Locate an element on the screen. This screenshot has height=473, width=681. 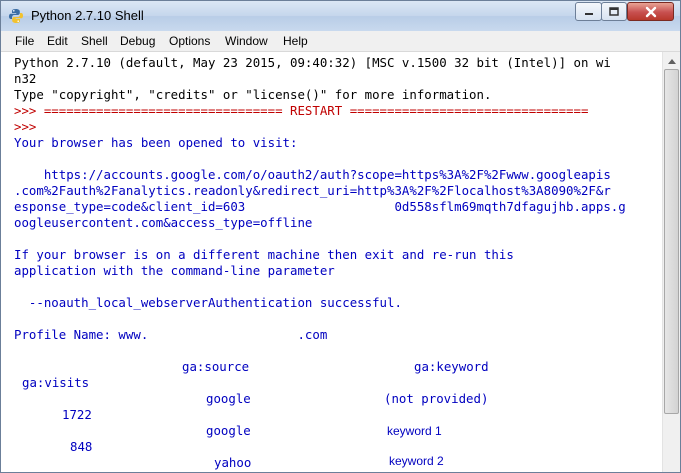
output-line: Your browser has been opened to visit: is located at coordinates (156, 142).